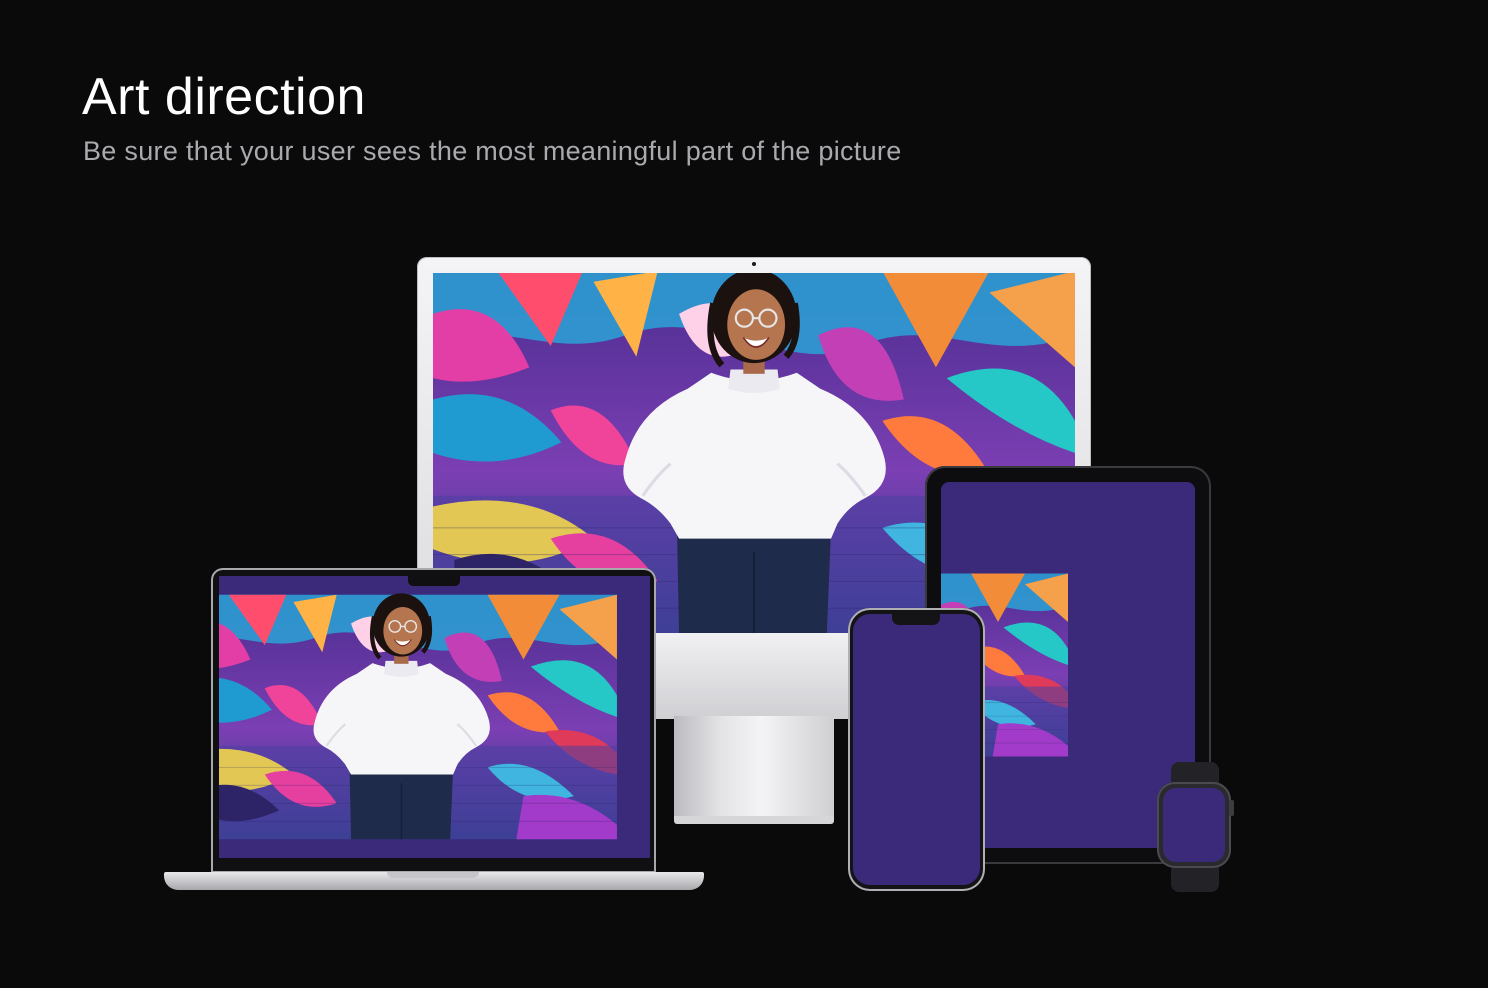 This screenshot has width=1488, height=988. Describe the element at coordinates (434, 580) in the screenshot. I see `laptop-camera-notch` at that location.